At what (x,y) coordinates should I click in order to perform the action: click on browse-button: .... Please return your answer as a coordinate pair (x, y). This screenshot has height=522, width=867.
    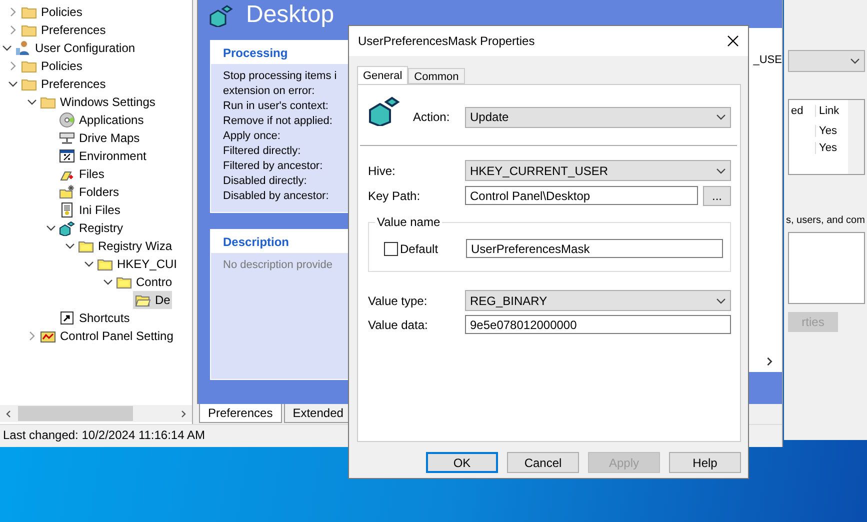
    Looking at the image, I should click on (717, 196).